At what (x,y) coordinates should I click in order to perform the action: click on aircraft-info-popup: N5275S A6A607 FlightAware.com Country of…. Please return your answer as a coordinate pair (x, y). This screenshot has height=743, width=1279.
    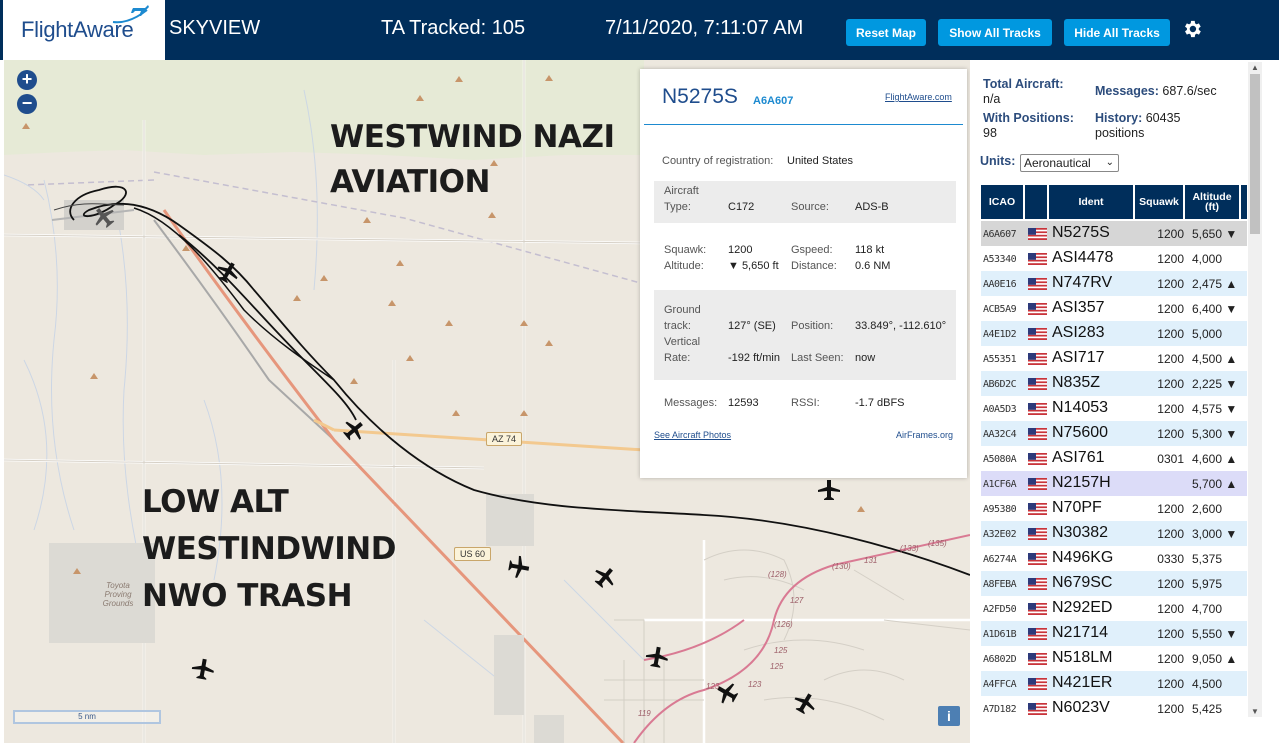
    Looking at the image, I should click on (803, 273).